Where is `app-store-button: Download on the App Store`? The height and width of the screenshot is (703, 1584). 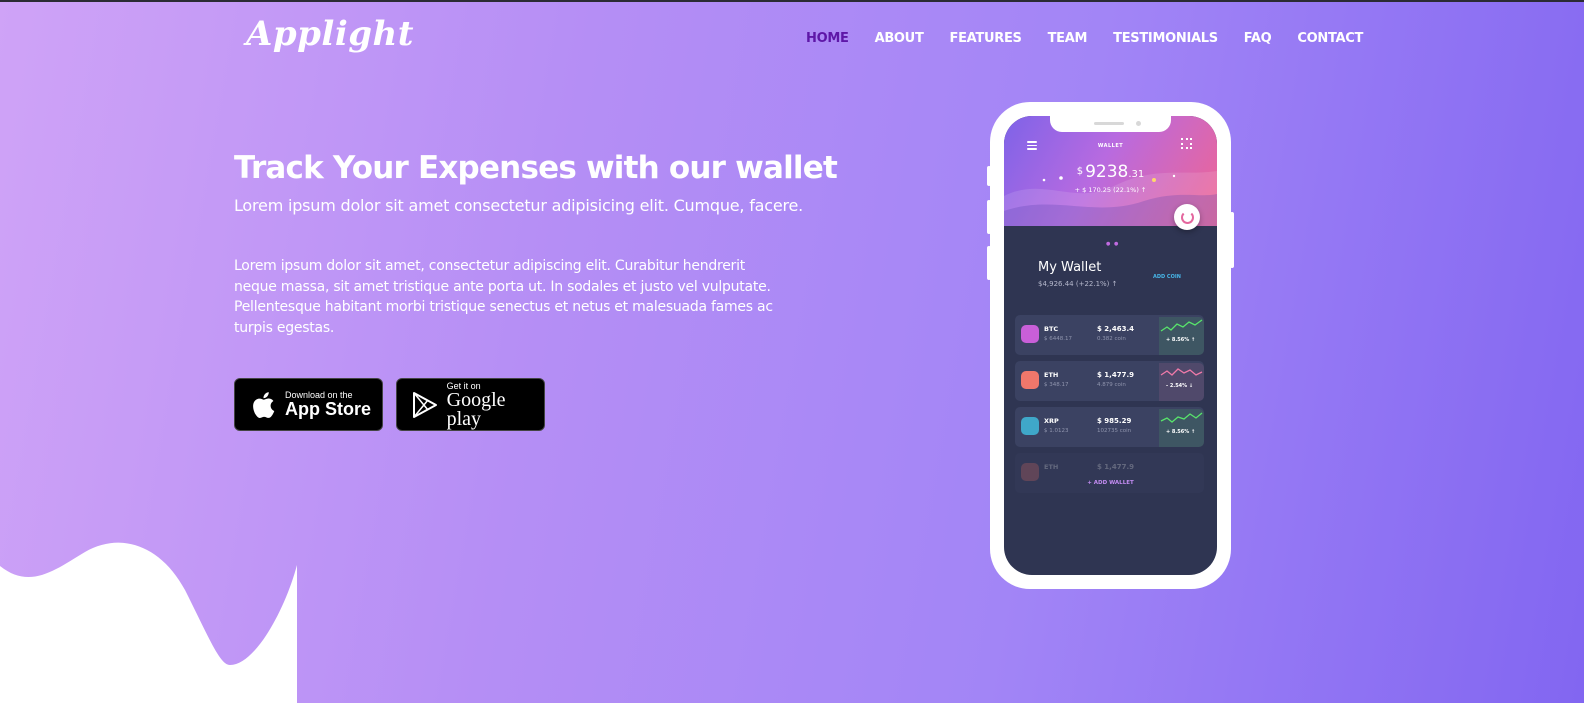 app-store-button: Download on the App Store is located at coordinates (308, 404).